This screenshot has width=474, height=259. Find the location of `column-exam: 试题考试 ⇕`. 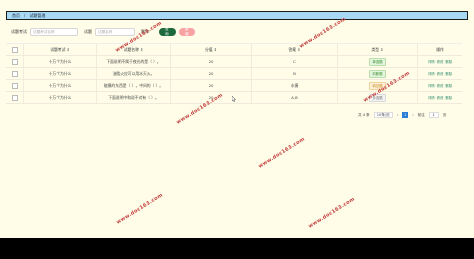

column-exam: 试题考试 ⇕ is located at coordinates (60, 49).